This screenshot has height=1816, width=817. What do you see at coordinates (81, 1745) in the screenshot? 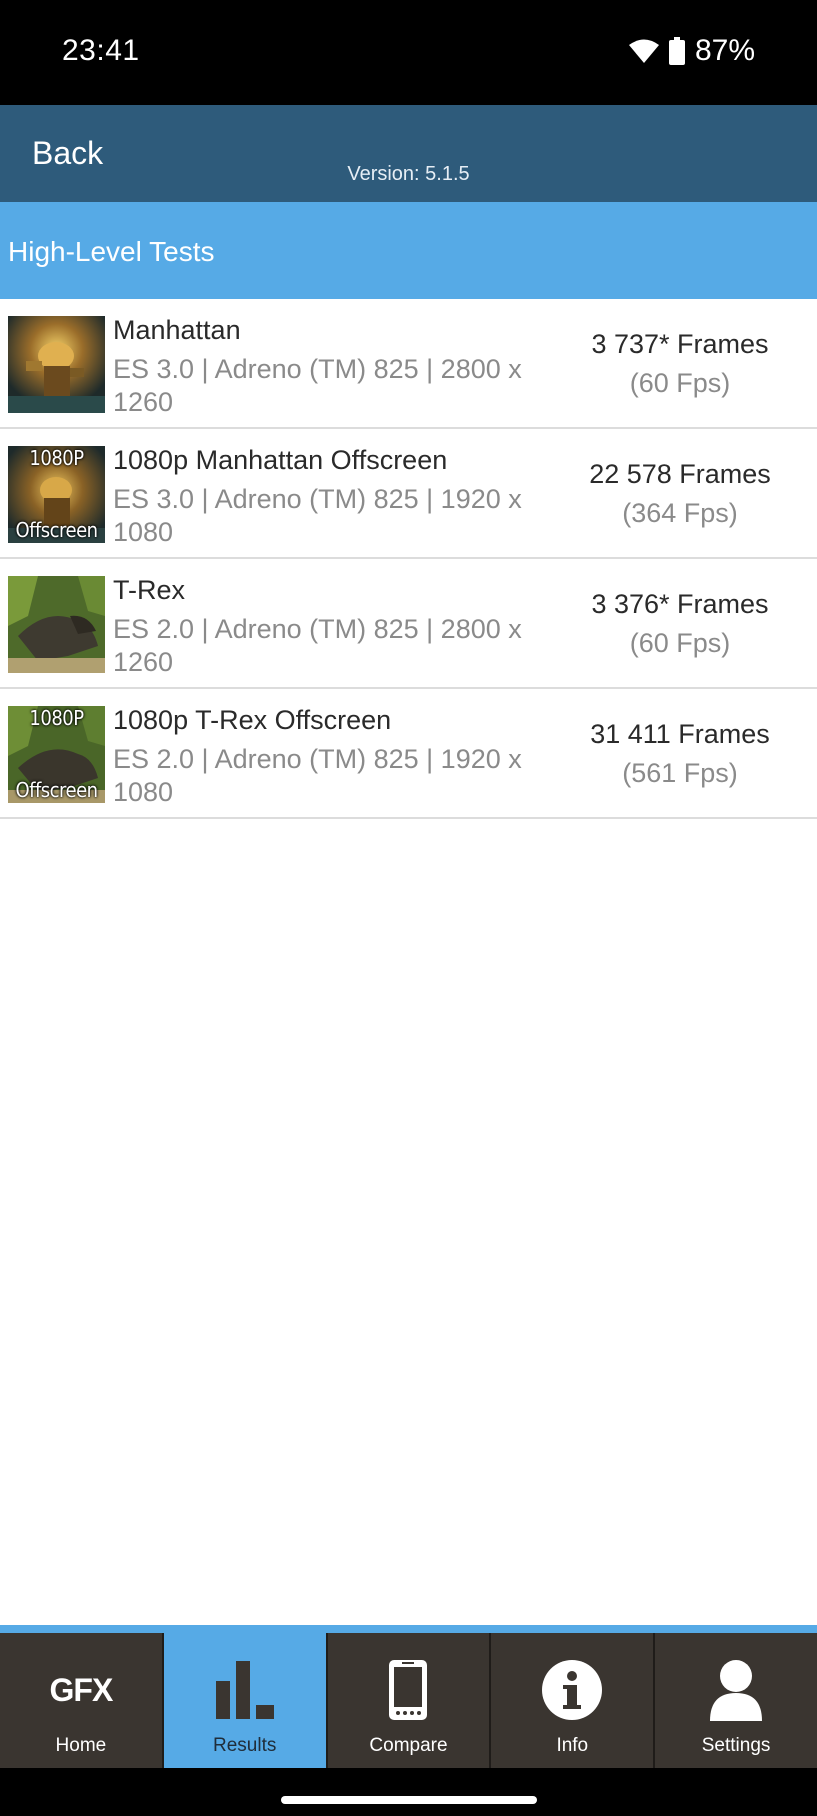
I see `nav-home-label: Home` at bounding box center [81, 1745].